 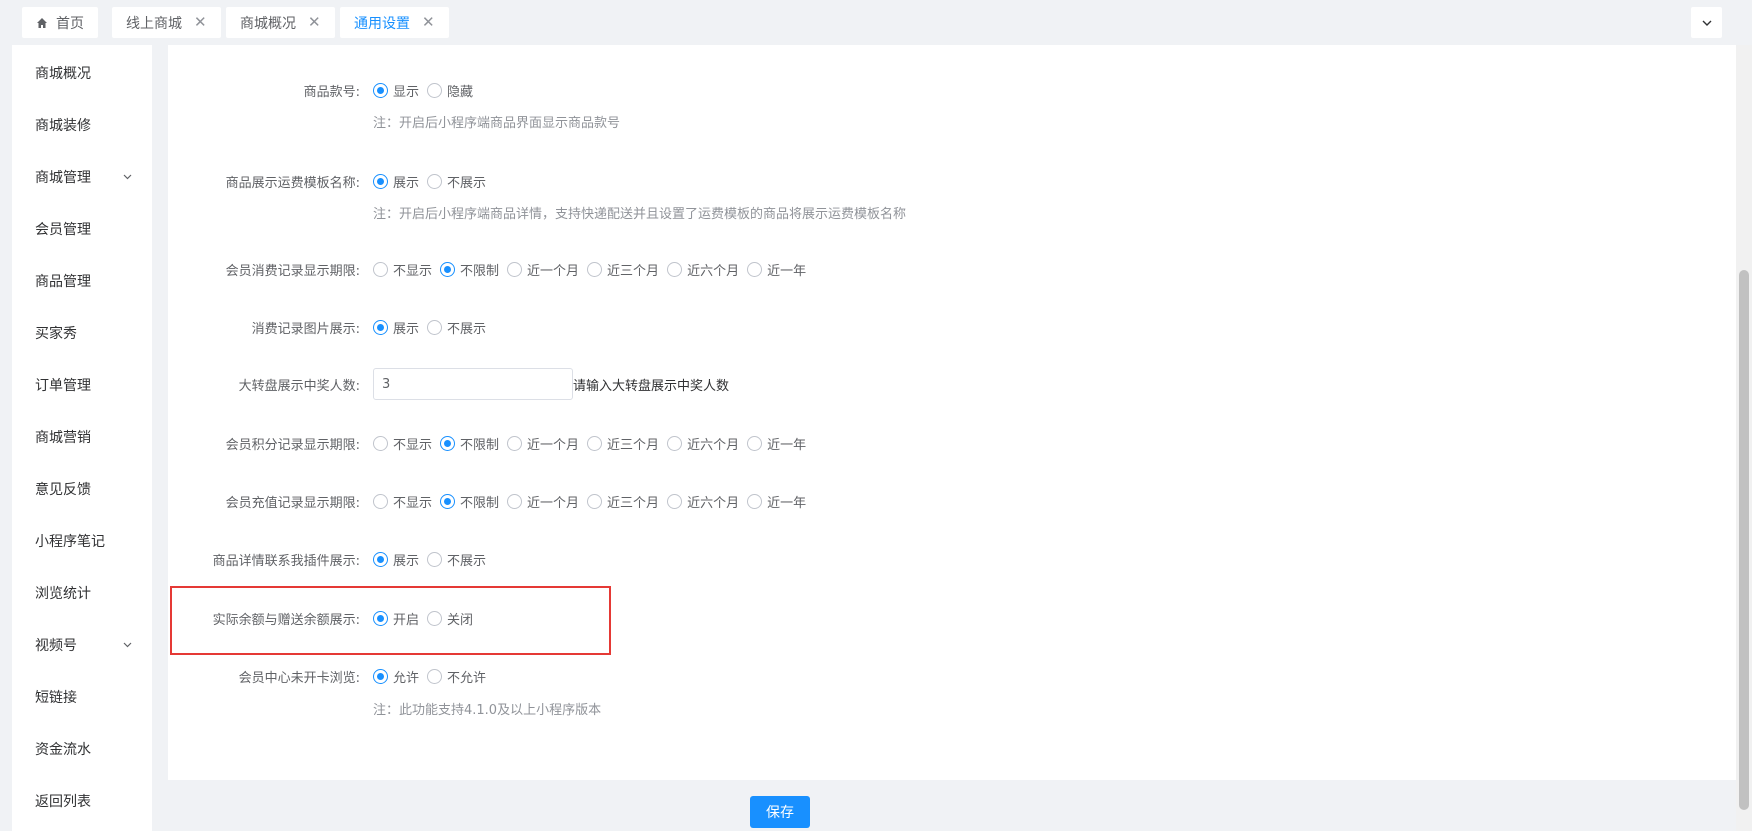 I want to click on radio-label: 近一个月, so click(x=553, y=445).